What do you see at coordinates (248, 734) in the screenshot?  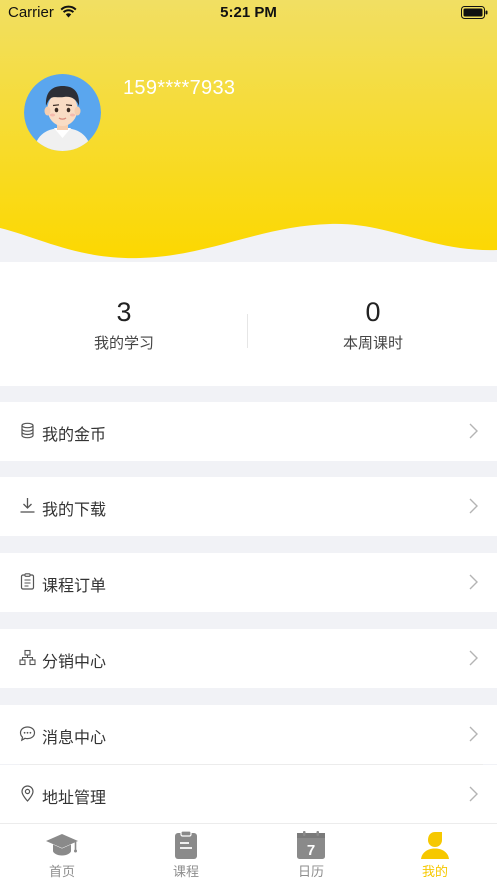 I see `menu-item-messages: 消息中心` at bounding box center [248, 734].